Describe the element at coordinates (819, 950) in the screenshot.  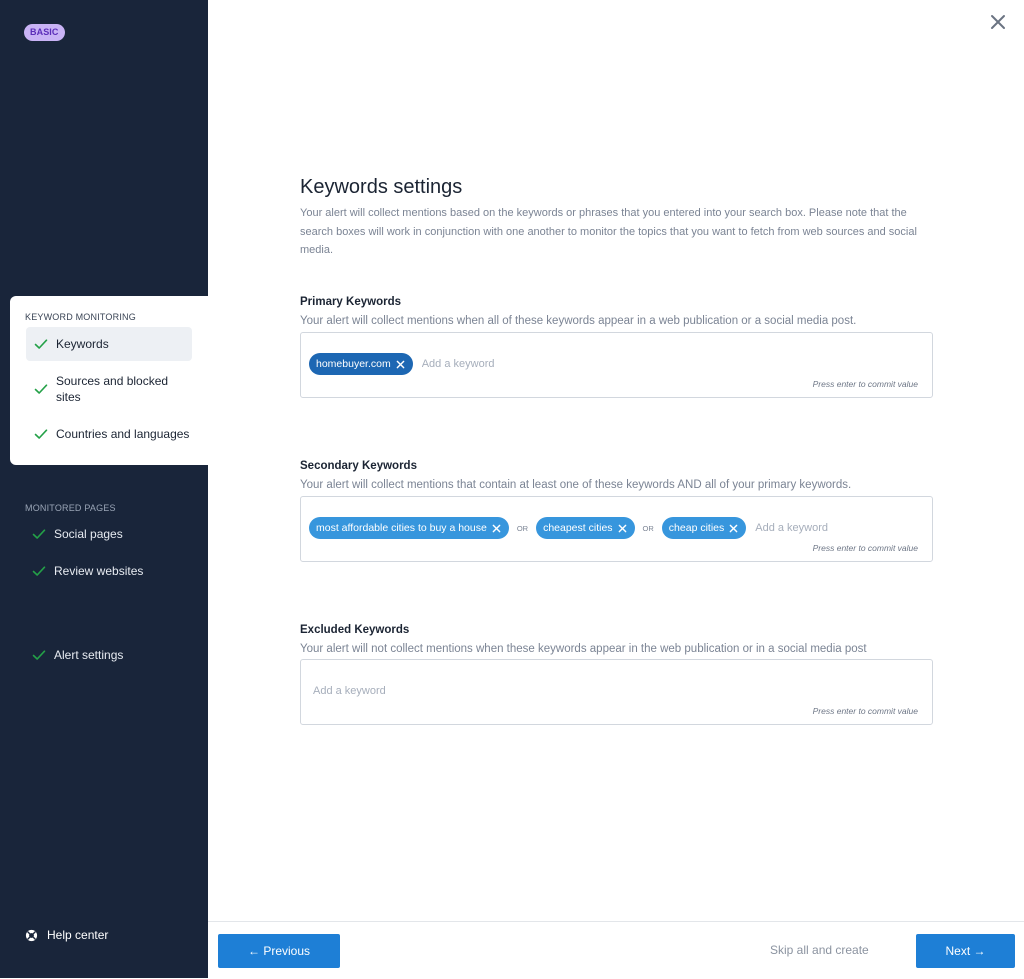
I see `skip-all-button: Skip all and create` at that location.